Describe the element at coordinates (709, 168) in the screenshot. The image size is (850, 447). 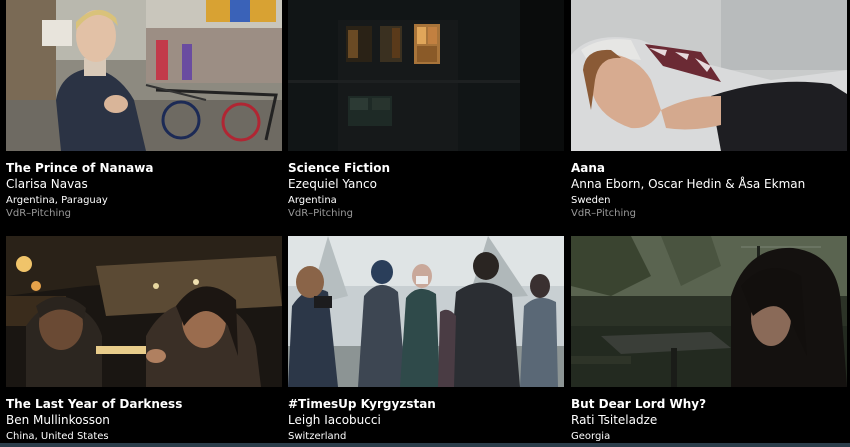
I see `film-title: Aana` at that location.